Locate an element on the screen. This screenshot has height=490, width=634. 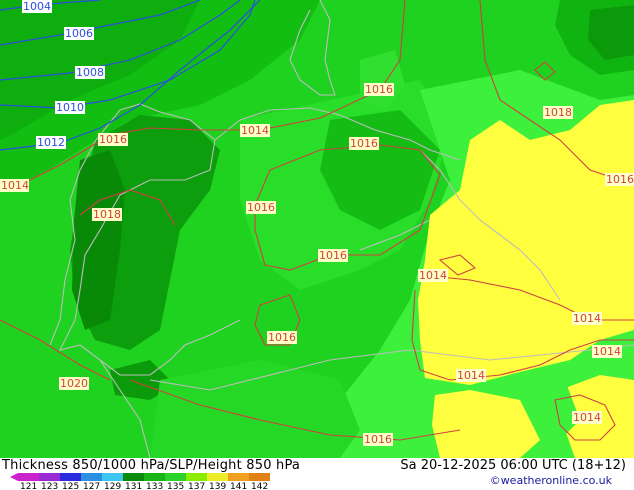
isobar-label-1004: 1004 is located at coordinates (37, 6).